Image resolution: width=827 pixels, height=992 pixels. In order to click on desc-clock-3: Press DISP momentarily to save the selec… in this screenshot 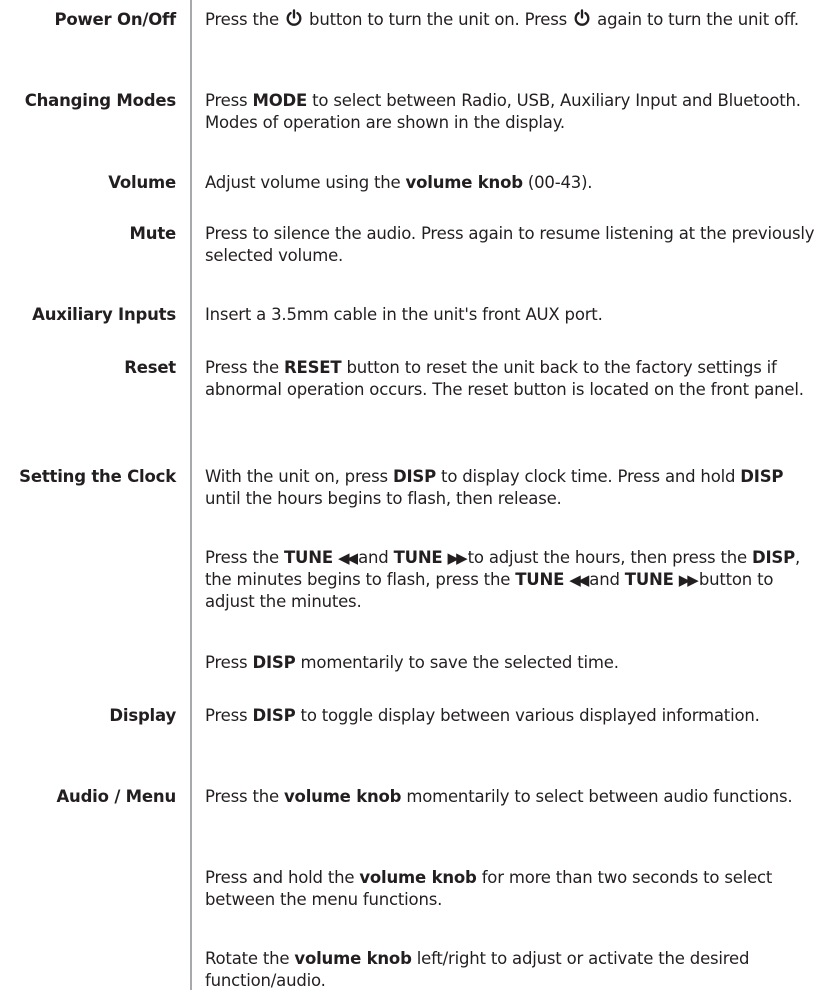, I will do `click(412, 662)`.